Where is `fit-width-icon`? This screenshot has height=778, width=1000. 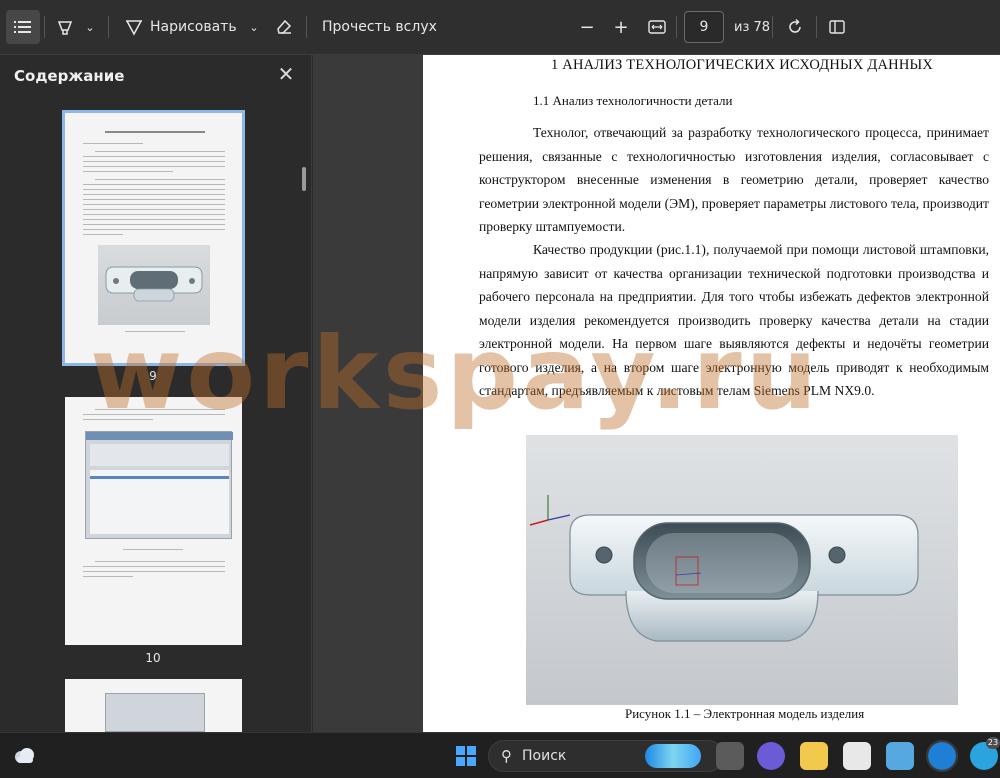
fit-width-icon is located at coordinates (657, 27).